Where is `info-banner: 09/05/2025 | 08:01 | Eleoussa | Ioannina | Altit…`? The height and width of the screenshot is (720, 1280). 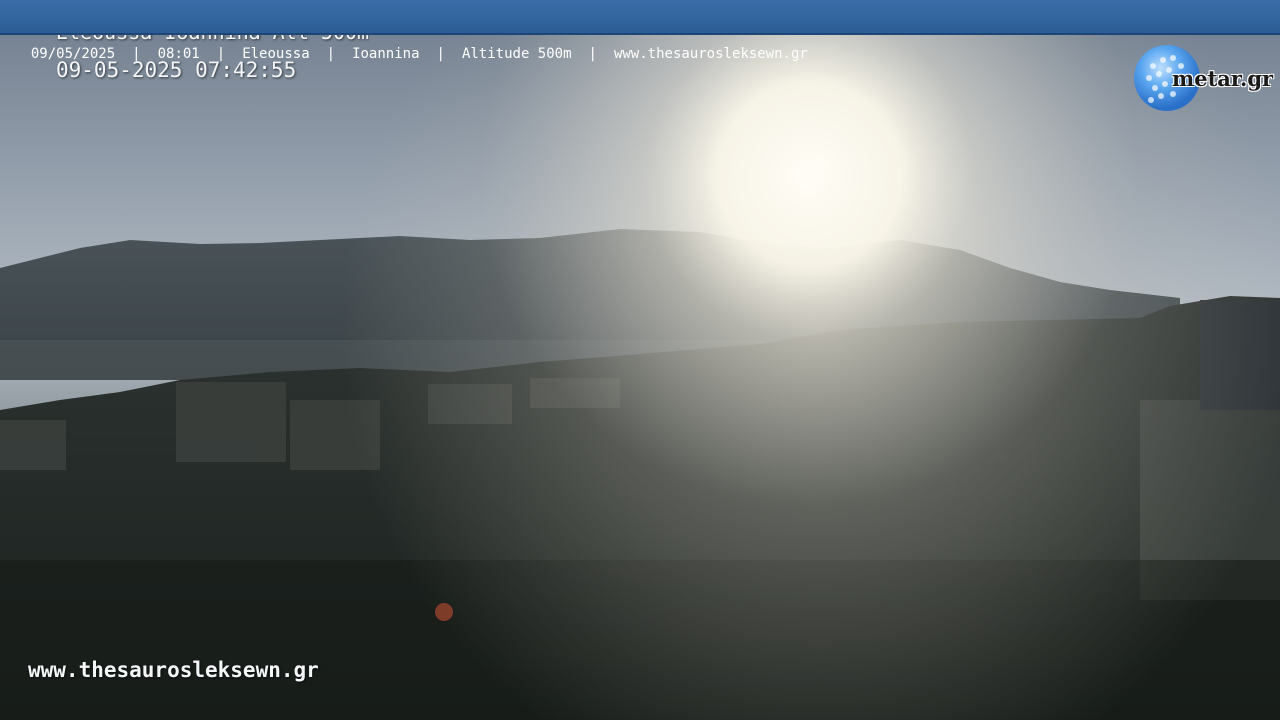
info-banner: 09/05/2025 | 08:01 | Eleoussa | Ioannina | Altit… is located at coordinates (640, 31).